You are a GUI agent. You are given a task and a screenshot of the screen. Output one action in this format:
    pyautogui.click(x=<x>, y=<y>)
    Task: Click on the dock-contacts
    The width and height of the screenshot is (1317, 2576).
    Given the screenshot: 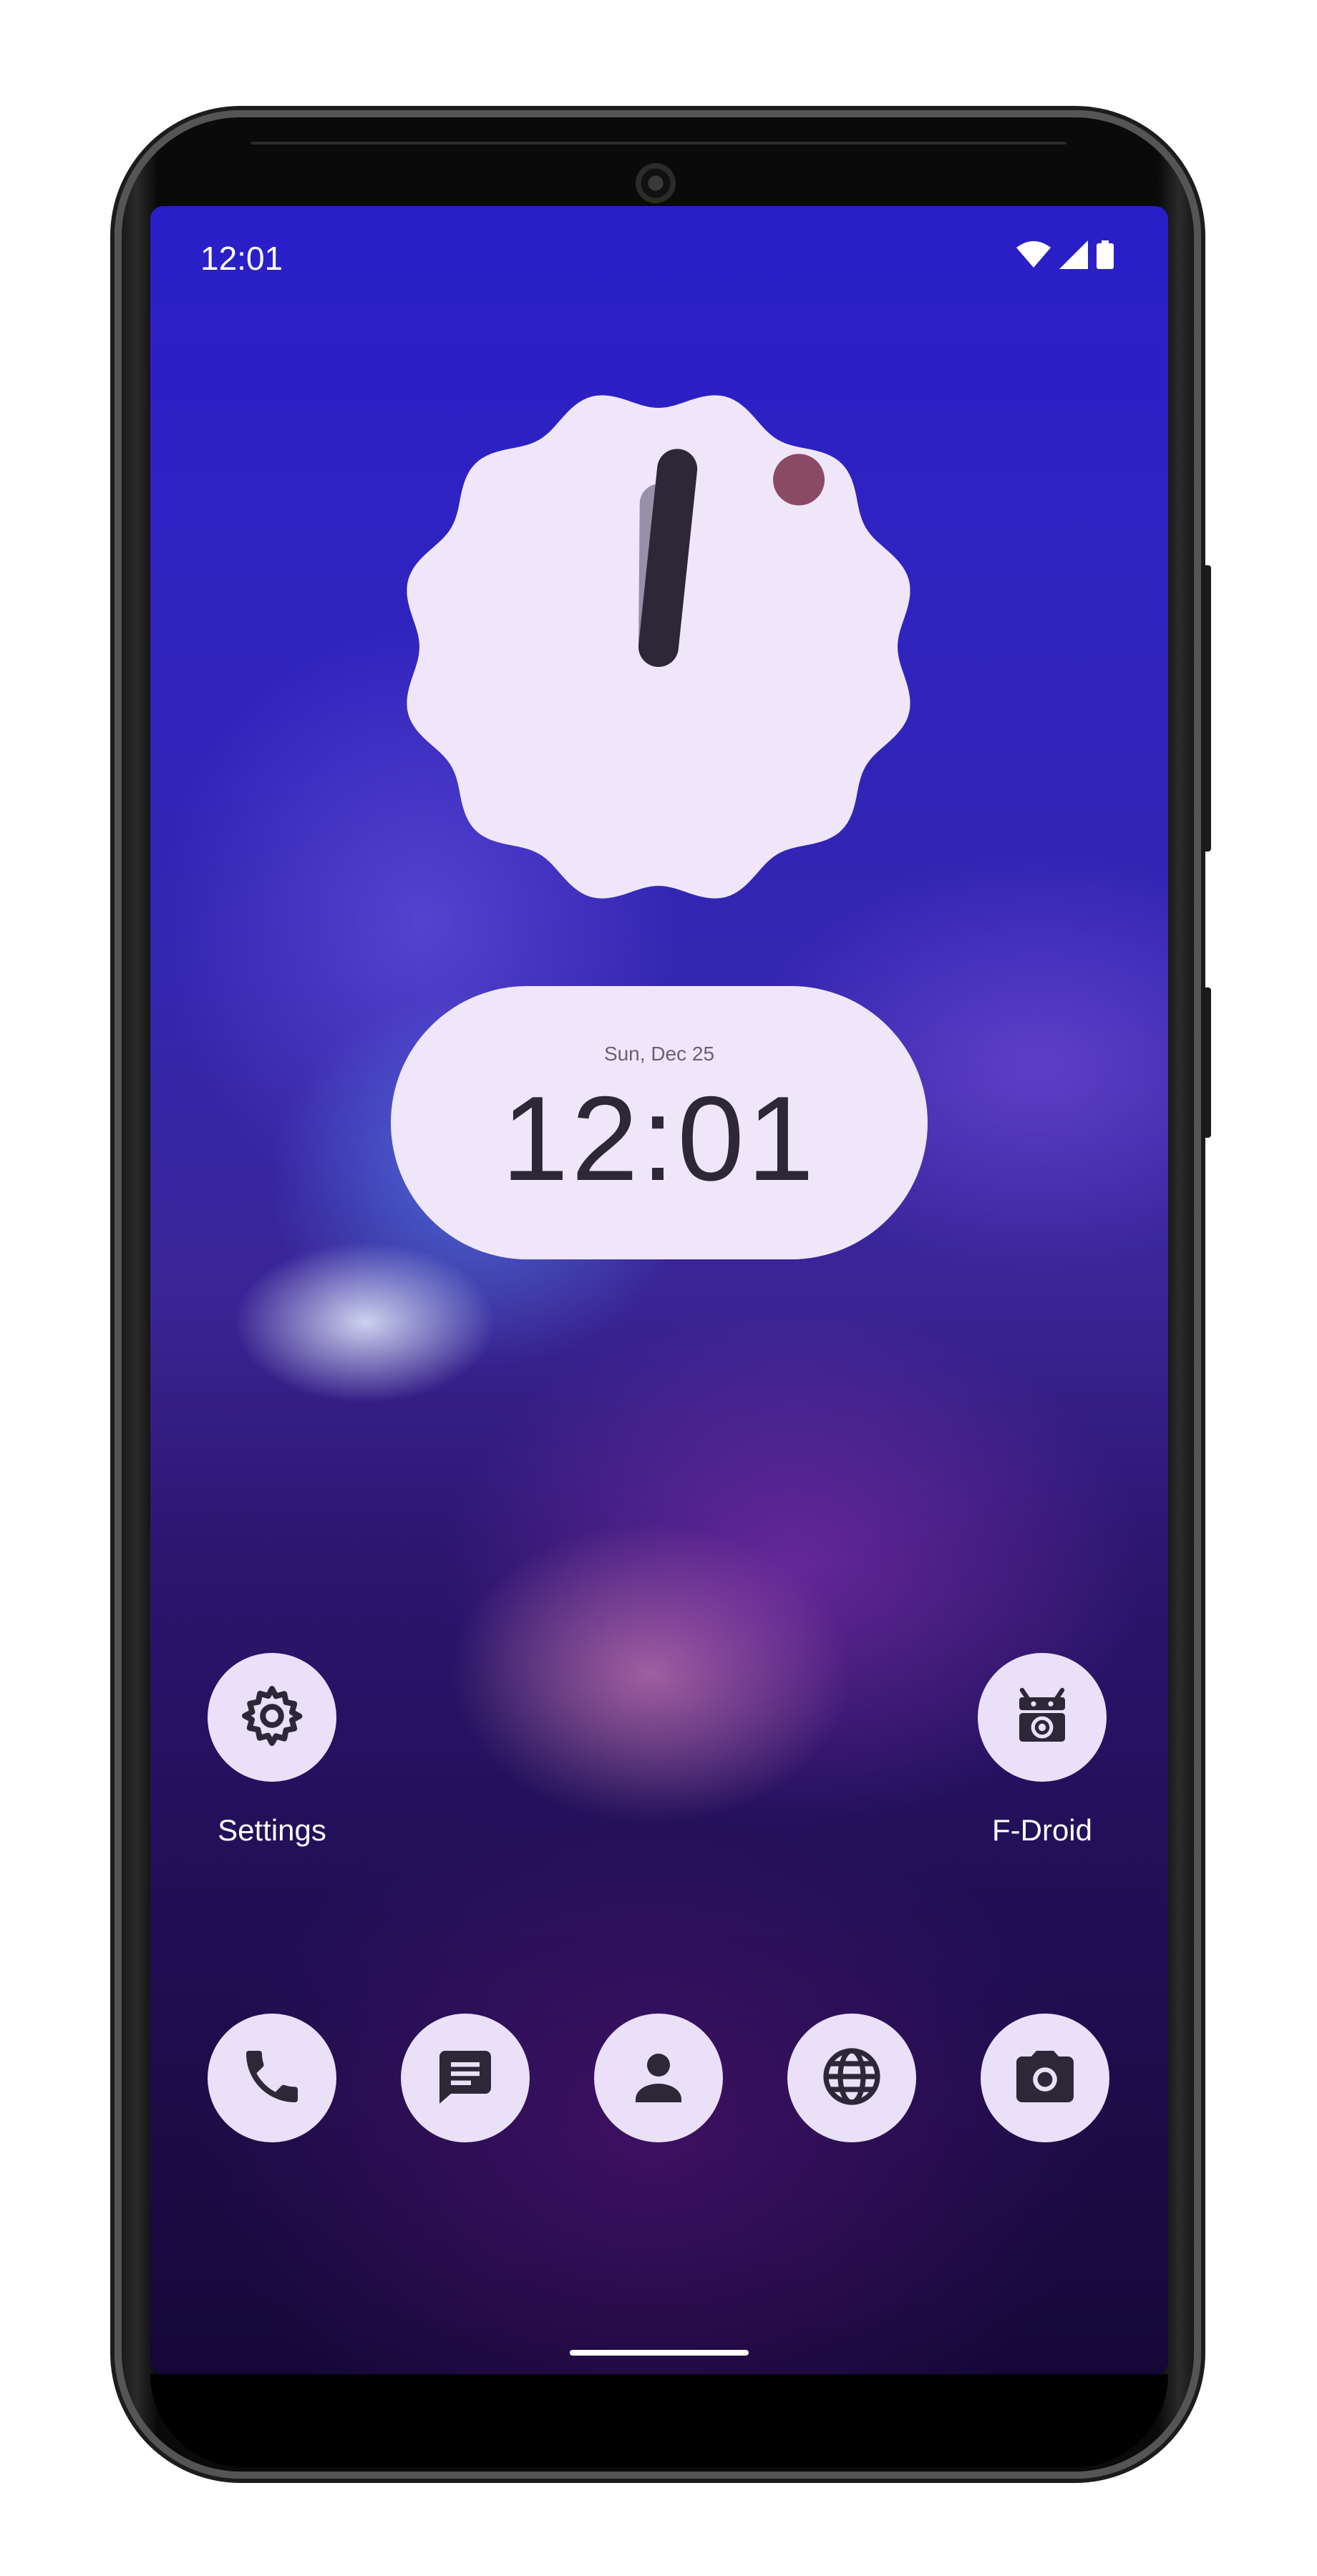 What is the action you would take?
    pyautogui.click(x=658, y=2078)
    